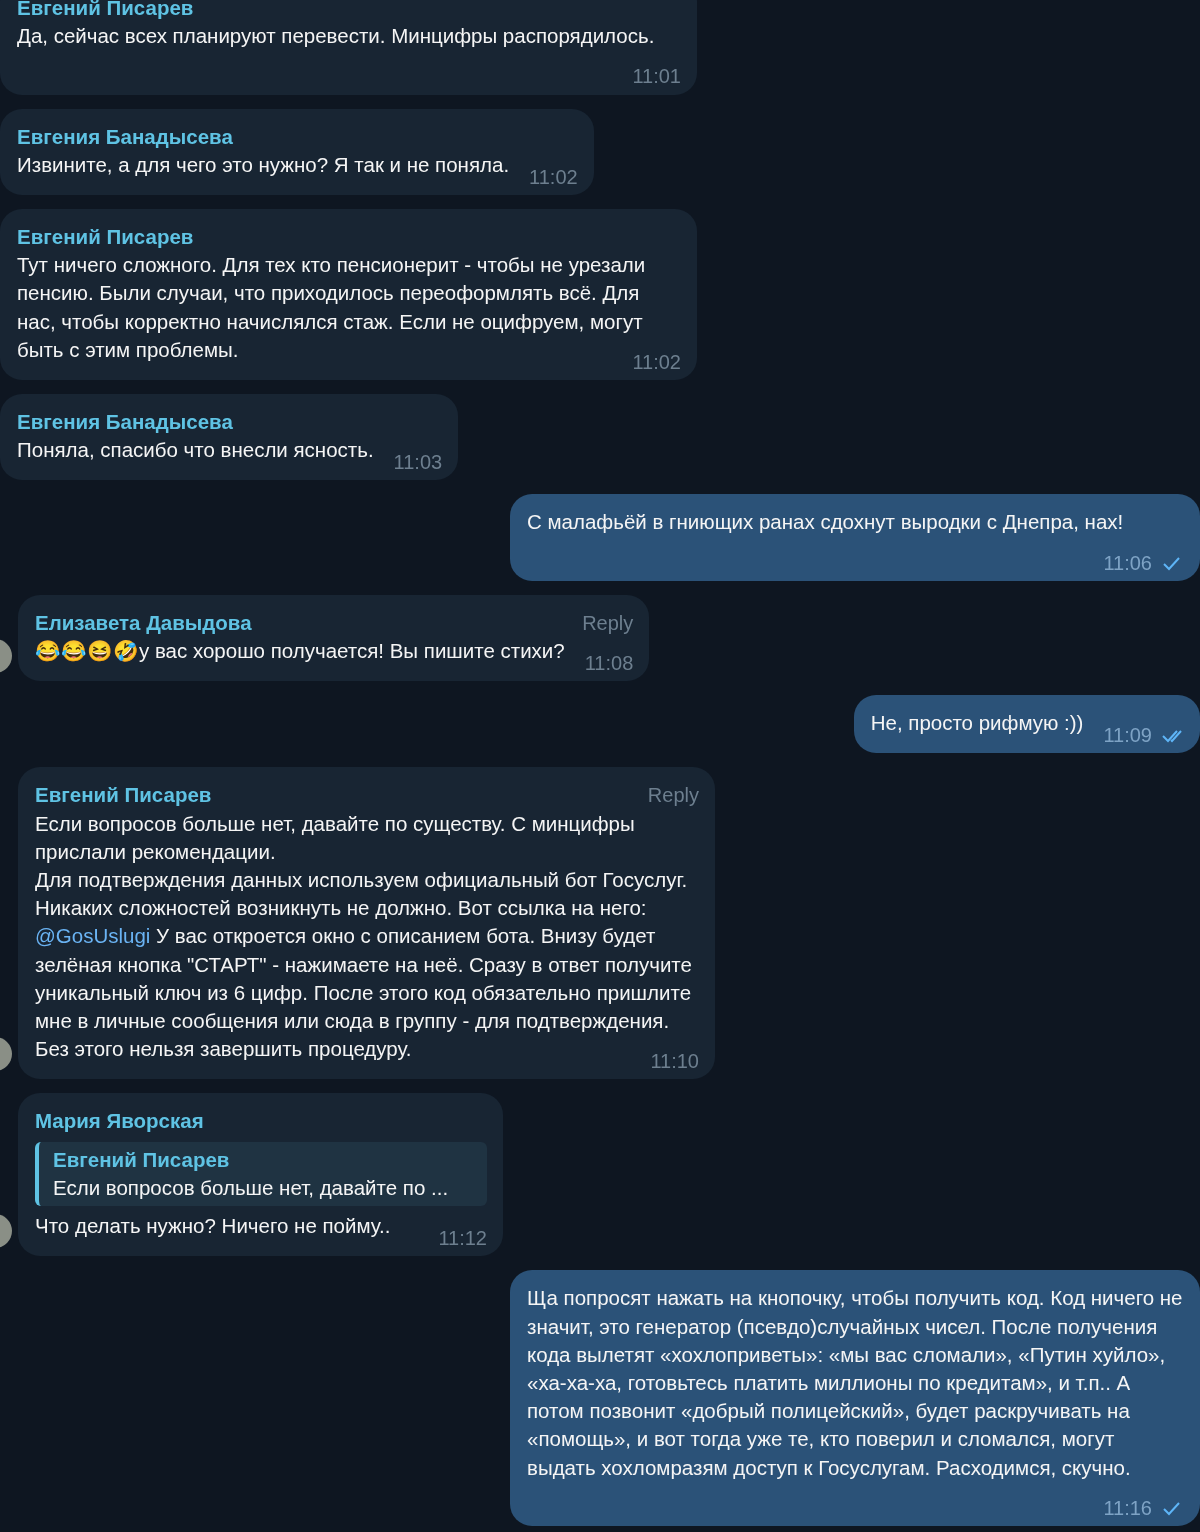  I want to click on message-time: 11:12, so click(462, 1239).